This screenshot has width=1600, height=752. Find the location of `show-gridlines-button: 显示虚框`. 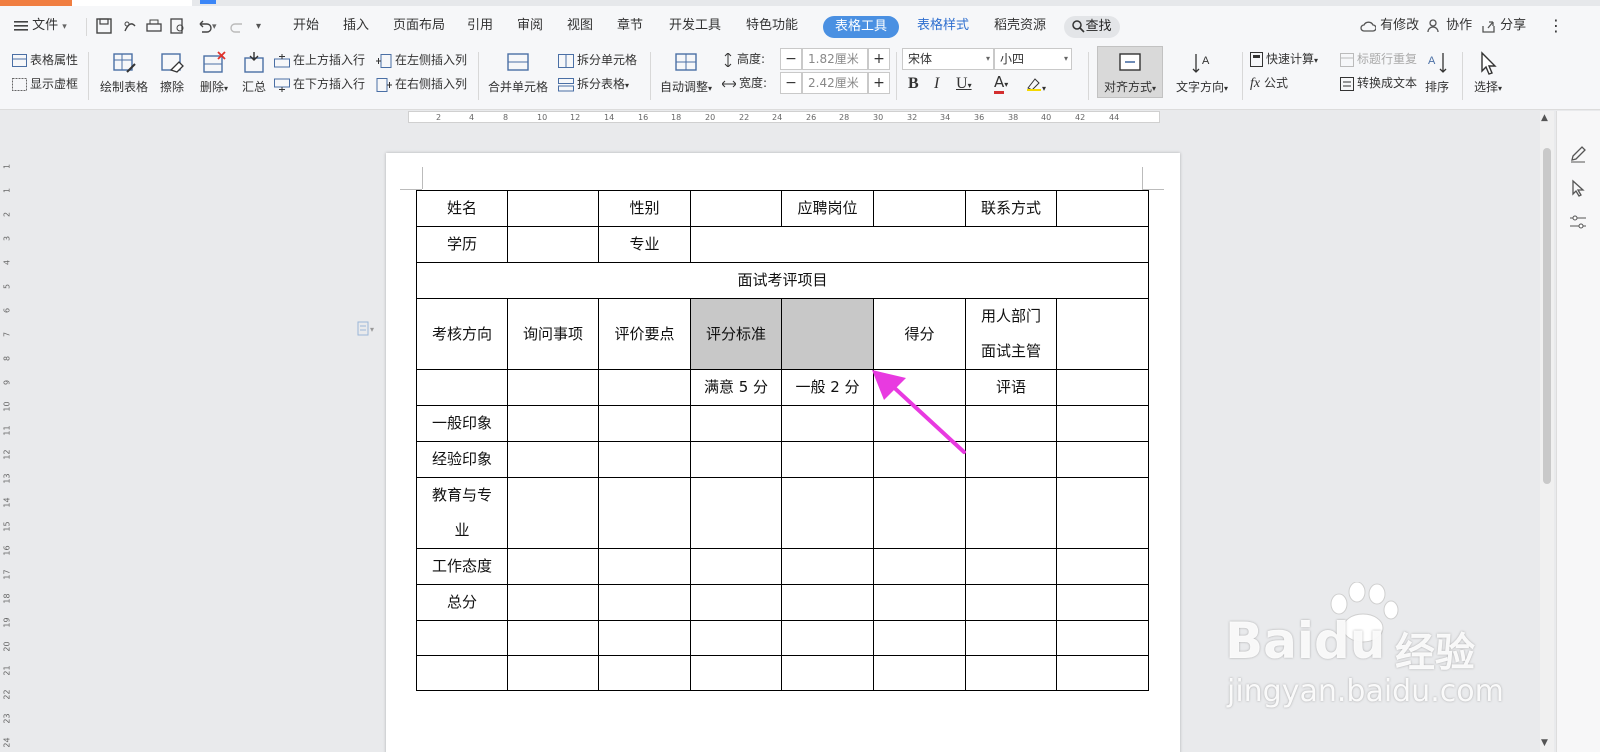

show-gridlines-button: 显示虚框 is located at coordinates (45, 84).